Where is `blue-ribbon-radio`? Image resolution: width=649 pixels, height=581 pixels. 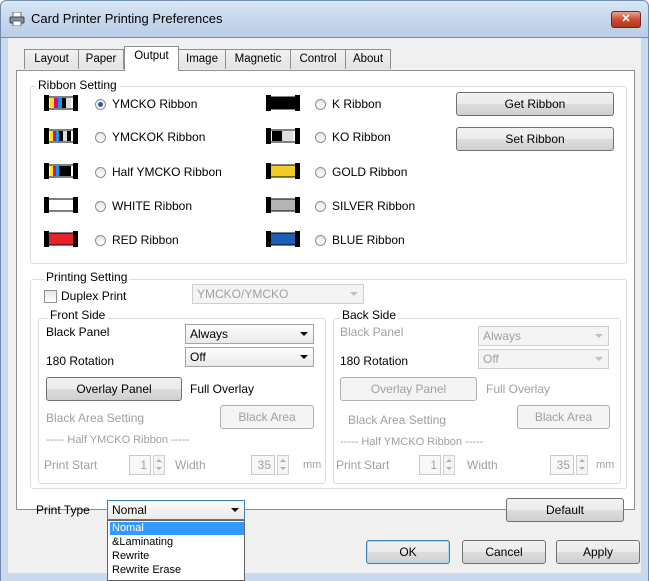
blue-ribbon-radio is located at coordinates (320, 240).